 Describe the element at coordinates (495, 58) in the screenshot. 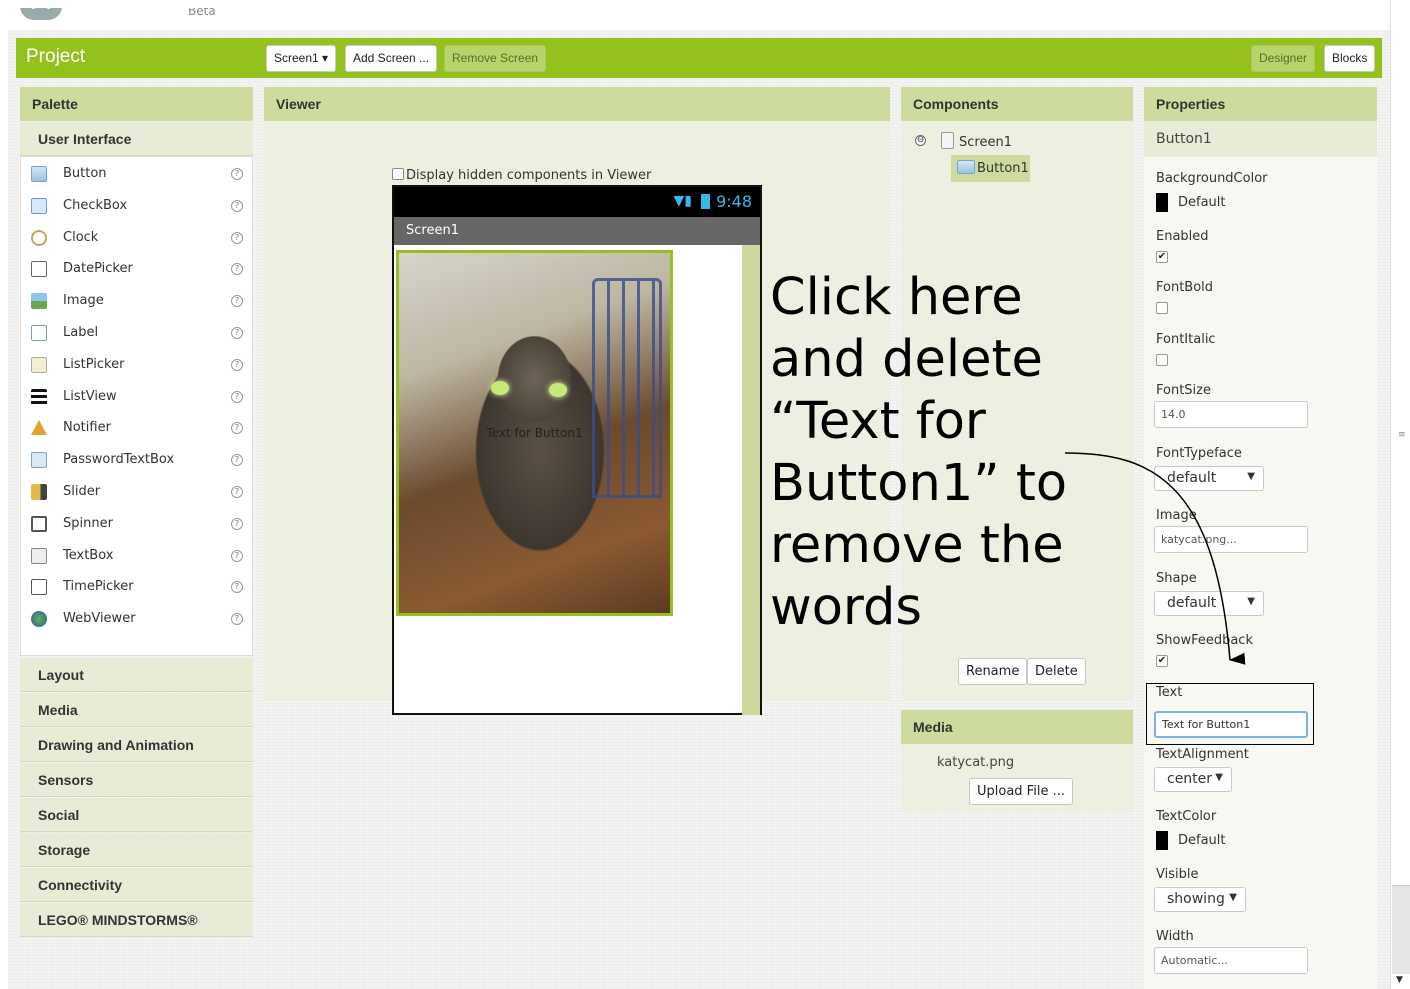

I see `remove-screen-button: Remove Screen` at that location.